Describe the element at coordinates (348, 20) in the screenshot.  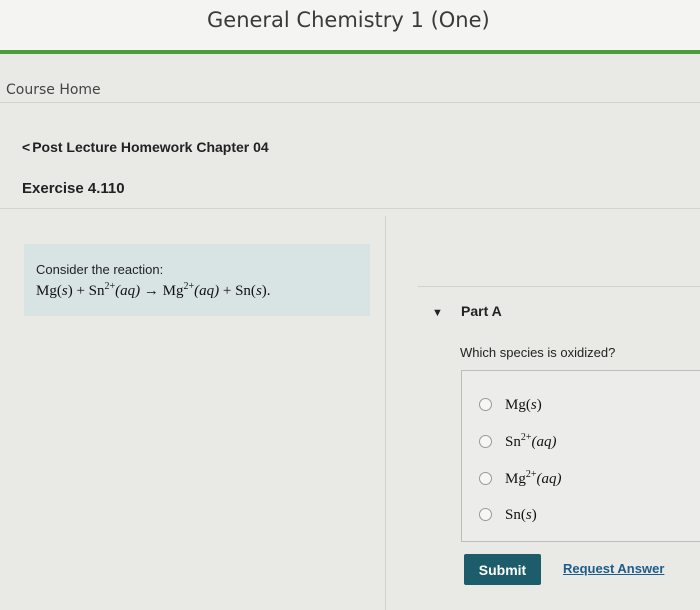
I see `course-title: General Chemistry 1 (One)` at that location.